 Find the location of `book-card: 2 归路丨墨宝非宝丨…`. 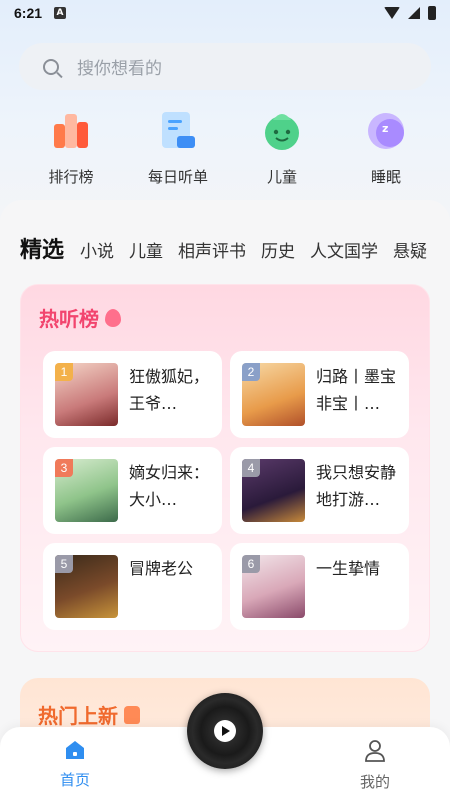

book-card: 2 归路丨墨宝非宝丨… is located at coordinates (319, 394).